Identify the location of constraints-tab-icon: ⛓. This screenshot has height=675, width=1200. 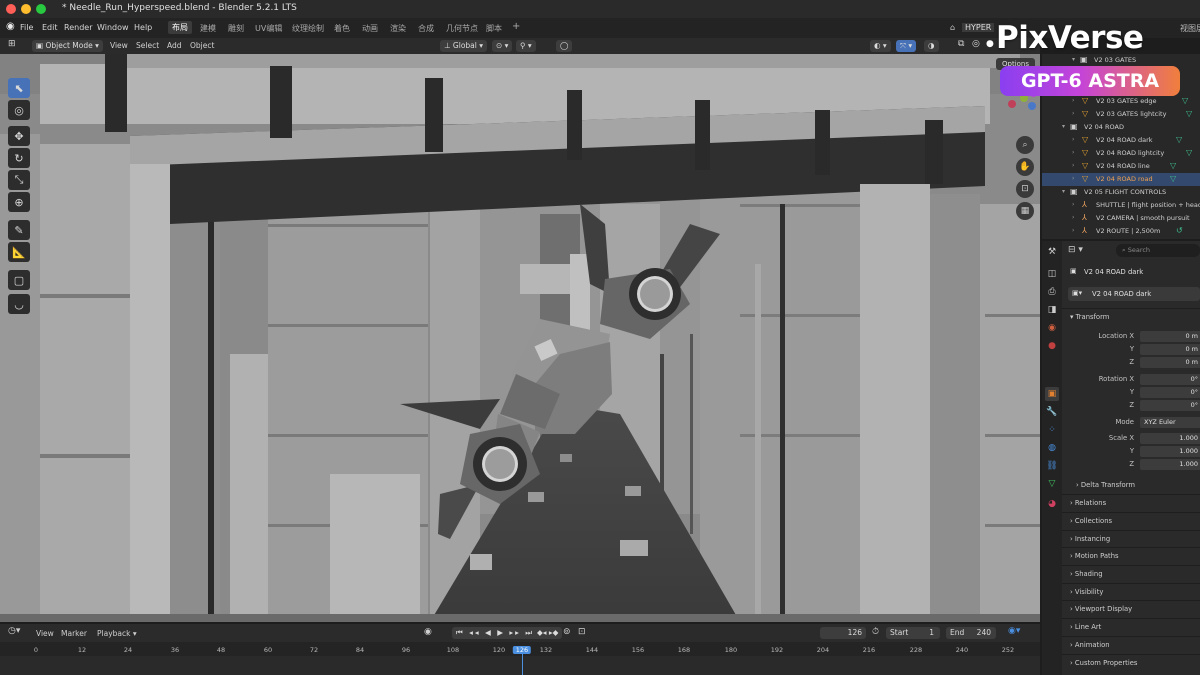
(1052, 466).